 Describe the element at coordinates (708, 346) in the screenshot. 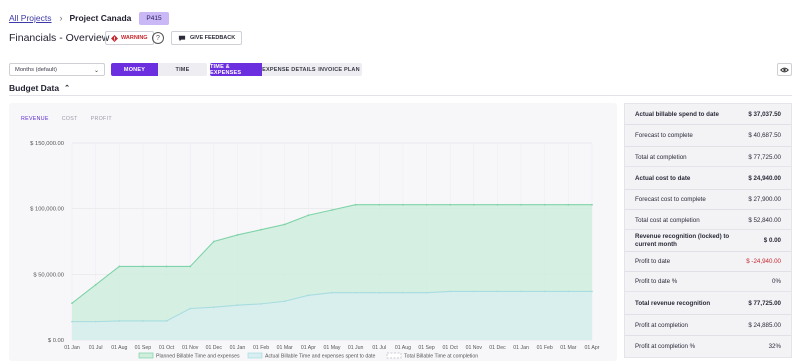

I see `summary-row: Profit at completion % 32%` at that location.